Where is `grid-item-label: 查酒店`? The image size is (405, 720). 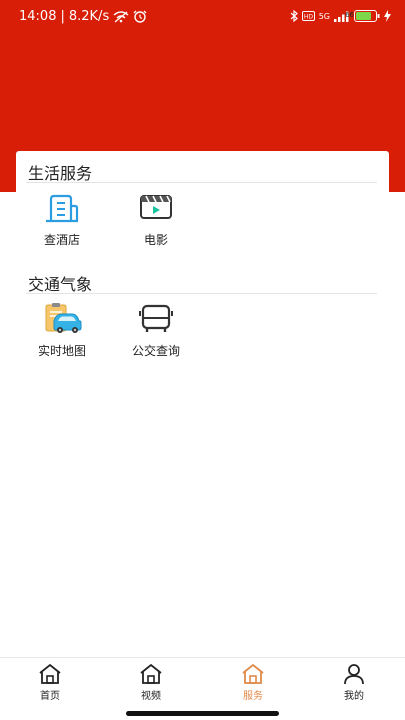
grid-item-label: 查酒店 is located at coordinates (61, 240).